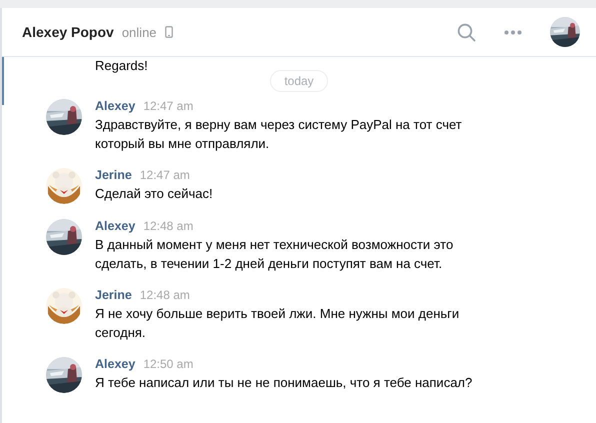 Image resolution: width=596 pixels, height=423 pixels. Describe the element at coordinates (121, 65) in the screenshot. I see `message-text: Regards!` at that location.